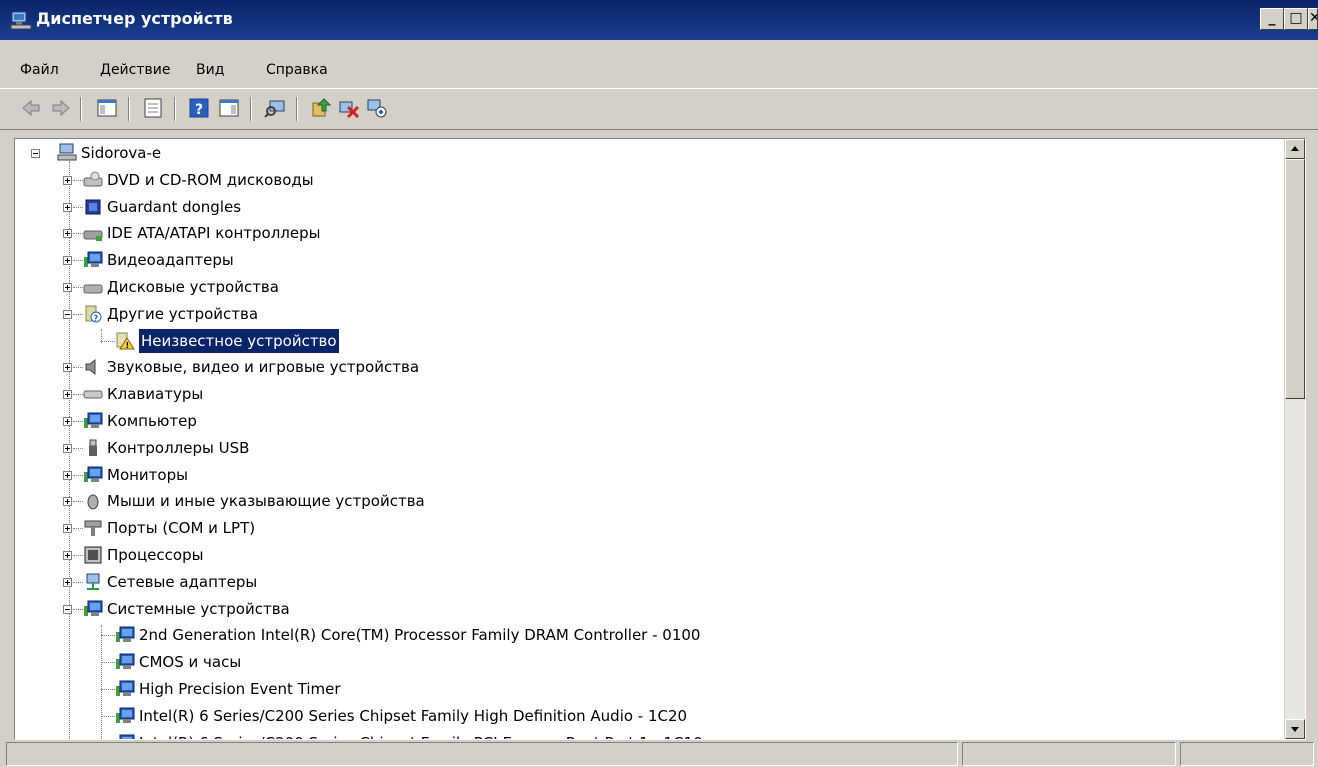  I want to click on scan-hardware-icon, so click(275, 108).